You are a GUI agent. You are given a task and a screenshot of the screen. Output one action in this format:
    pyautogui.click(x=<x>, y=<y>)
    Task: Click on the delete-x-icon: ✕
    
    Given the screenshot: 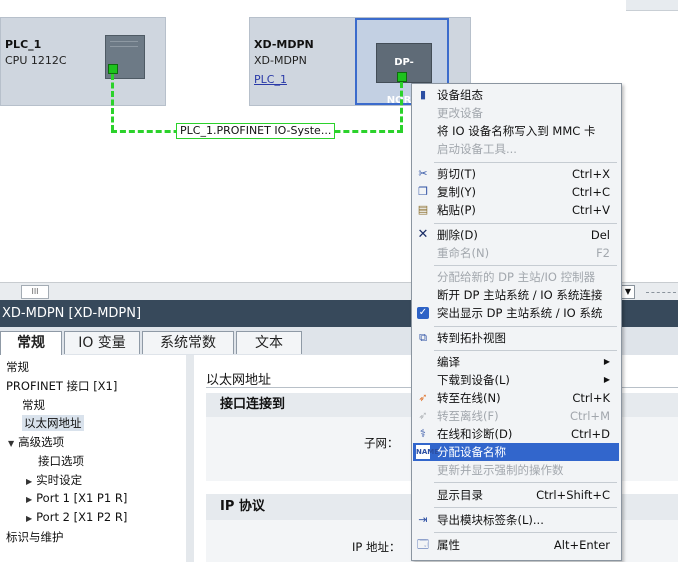 What is the action you would take?
    pyautogui.click(x=423, y=234)
    